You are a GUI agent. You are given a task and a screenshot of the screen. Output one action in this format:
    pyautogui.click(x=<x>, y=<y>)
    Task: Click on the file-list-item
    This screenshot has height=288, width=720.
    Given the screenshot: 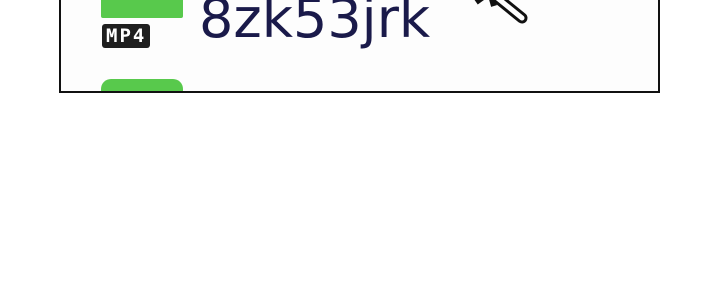 What is the action you would take?
    pyautogui.click(x=142, y=85)
    